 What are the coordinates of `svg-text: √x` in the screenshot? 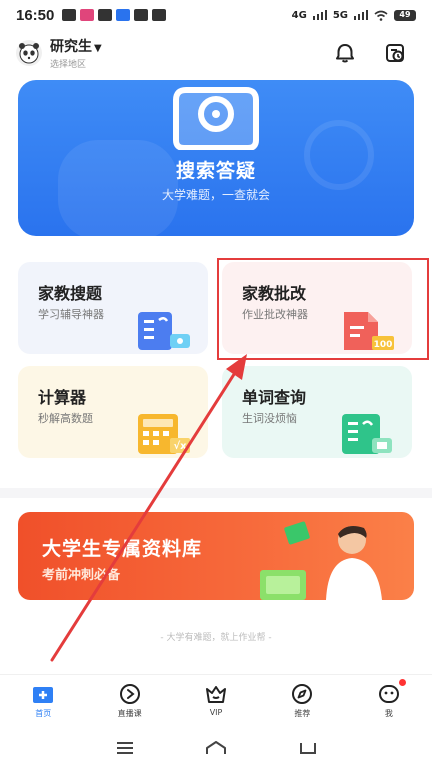 It's located at (180, 446).